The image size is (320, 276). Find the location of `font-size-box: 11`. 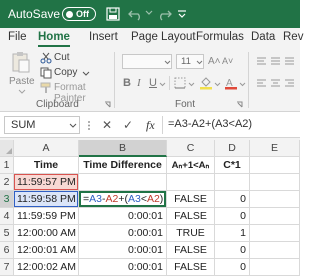

font-size-box: 11 is located at coordinates (190, 61).